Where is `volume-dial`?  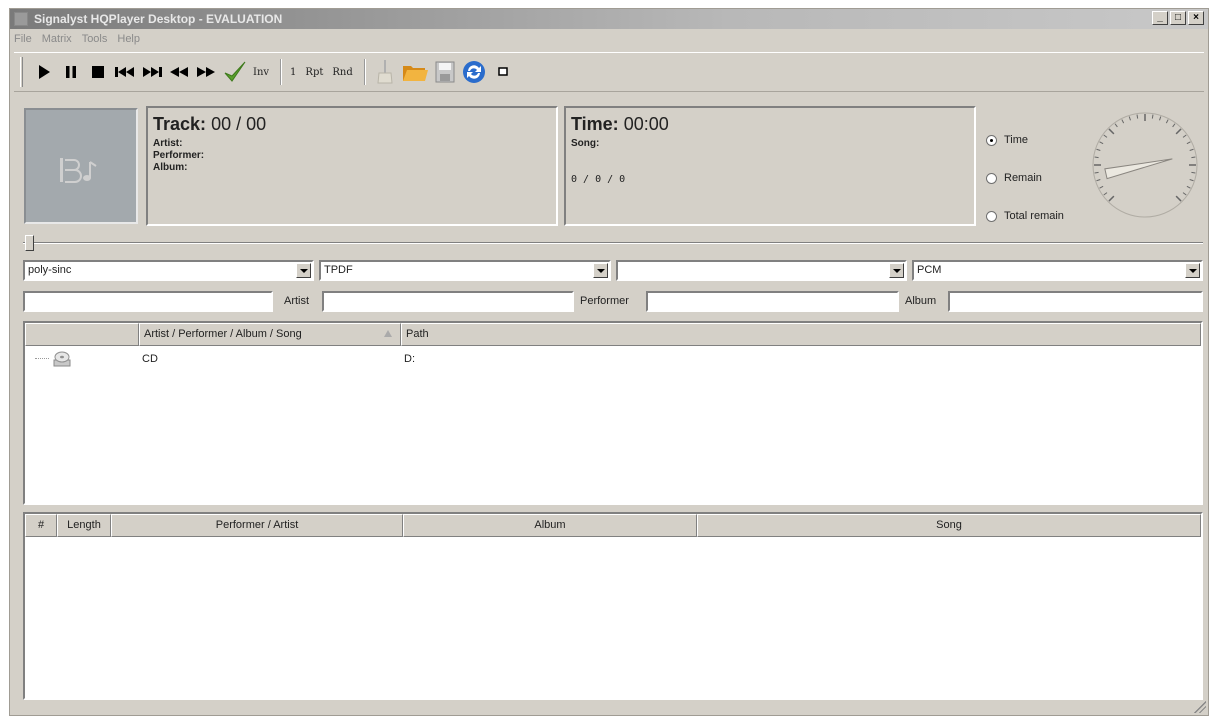
volume-dial is located at coordinates (1145, 165).